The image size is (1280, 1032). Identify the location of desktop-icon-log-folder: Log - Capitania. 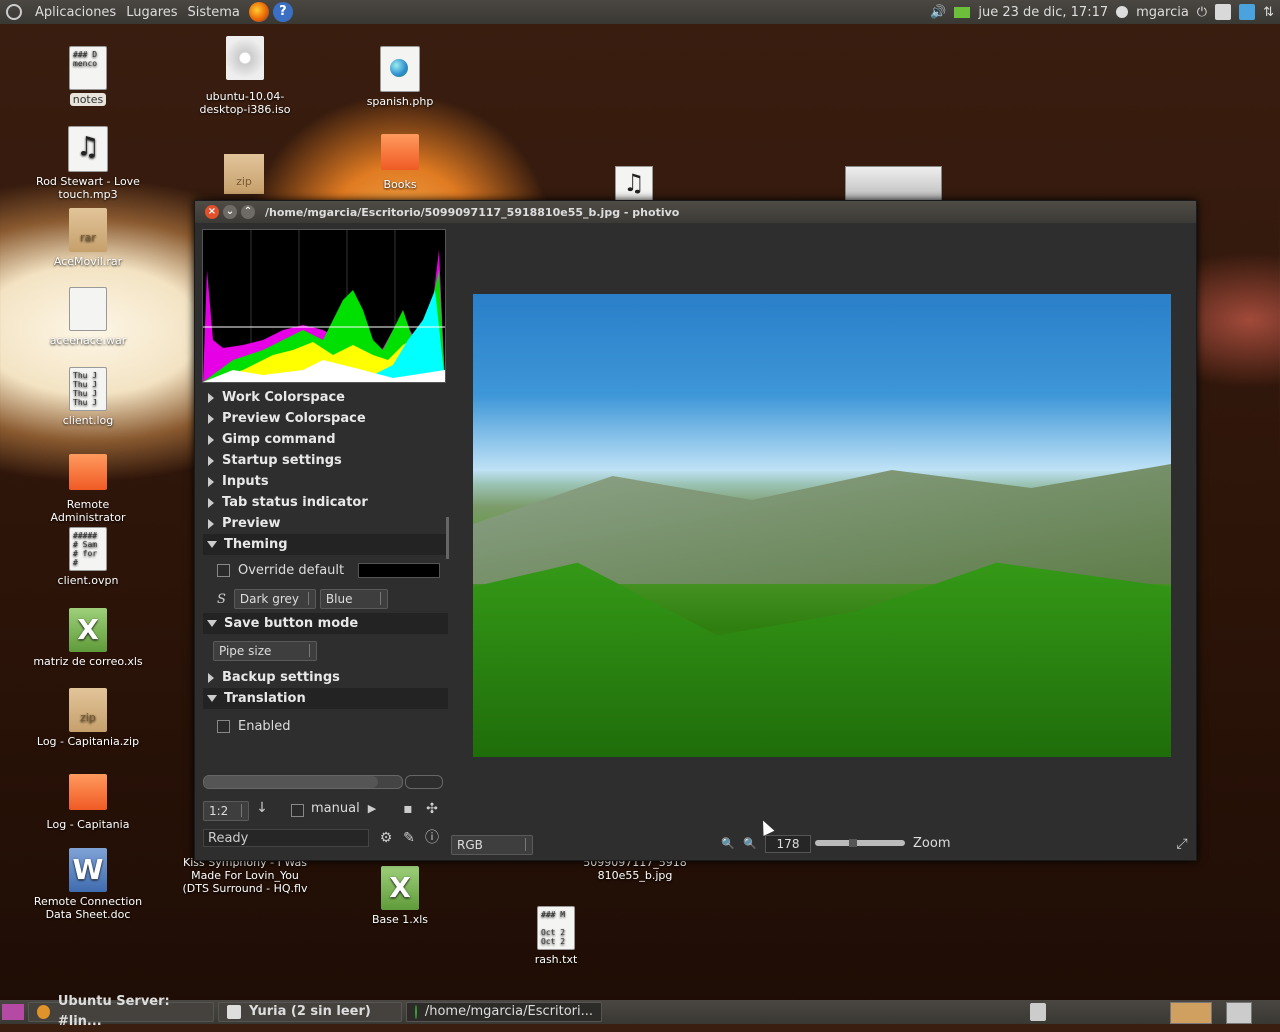
(88, 802).